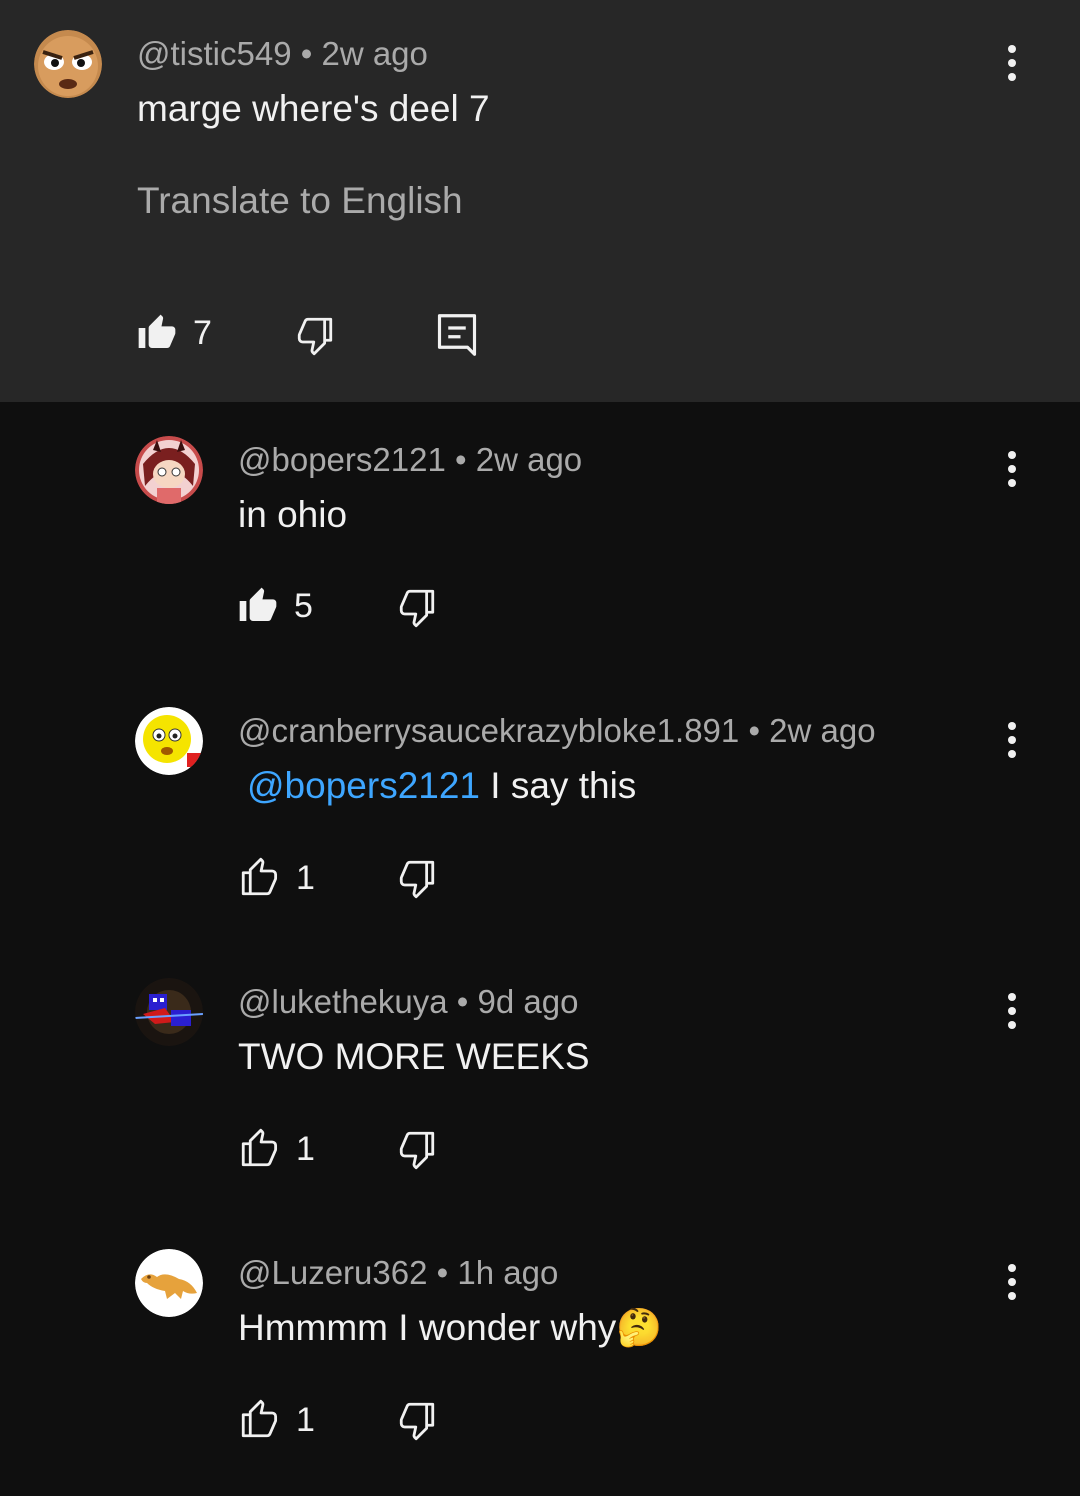  What do you see at coordinates (202, 333) in the screenshot?
I see `like-count: 7` at bounding box center [202, 333].